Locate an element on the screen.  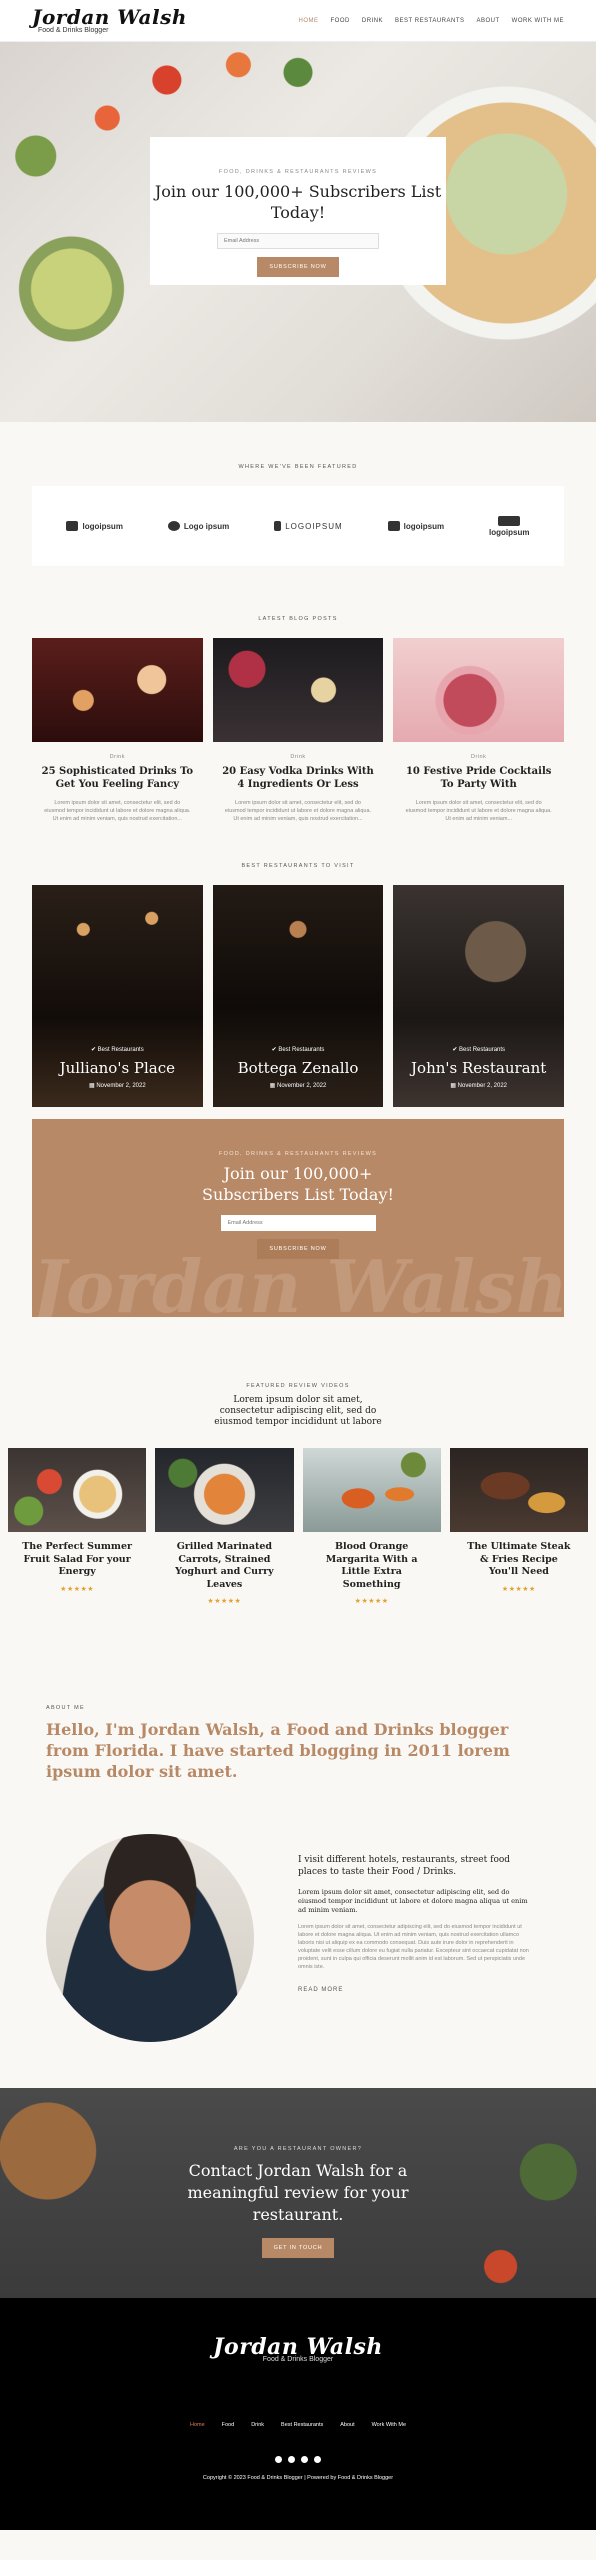
nav-home: Home is located at coordinates (309, 21).